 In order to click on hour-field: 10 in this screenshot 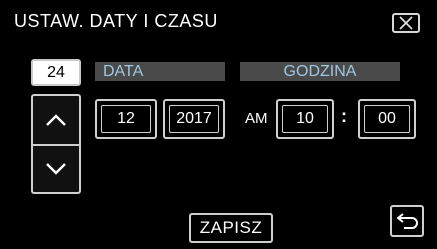, I will do `click(305, 119)`.